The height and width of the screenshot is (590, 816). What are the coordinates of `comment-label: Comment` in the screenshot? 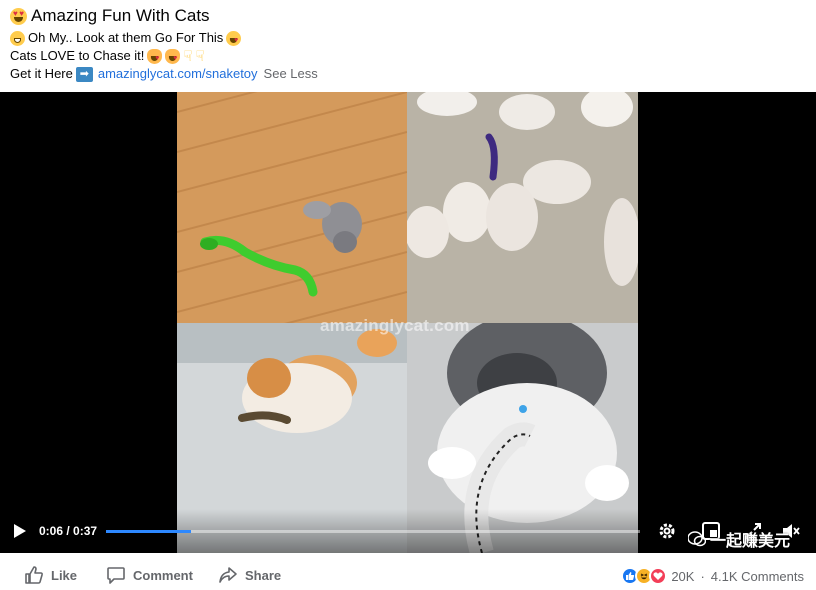 It's located at (163, 575).